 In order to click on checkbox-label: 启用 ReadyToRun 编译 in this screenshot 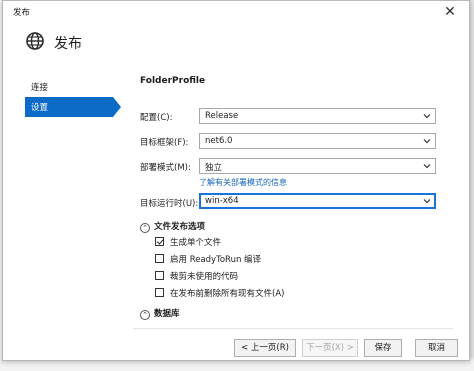, I will do `click(216, 260)`.